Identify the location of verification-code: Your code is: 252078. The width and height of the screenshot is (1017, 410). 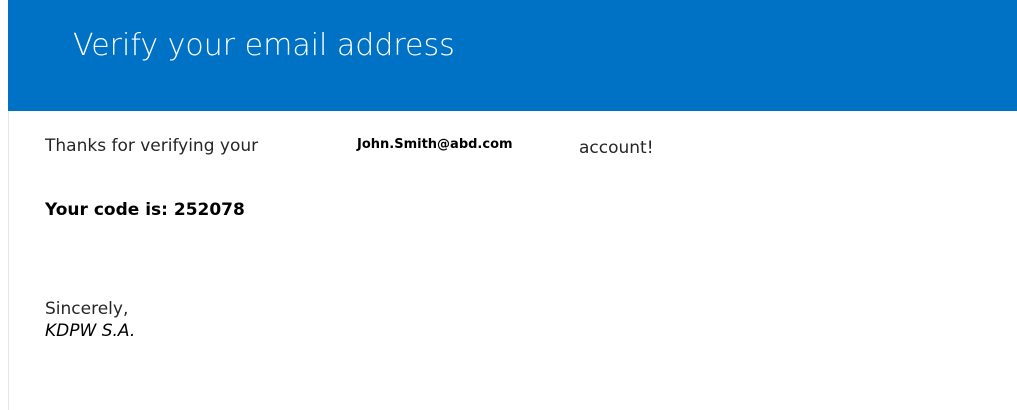
(145, 210).